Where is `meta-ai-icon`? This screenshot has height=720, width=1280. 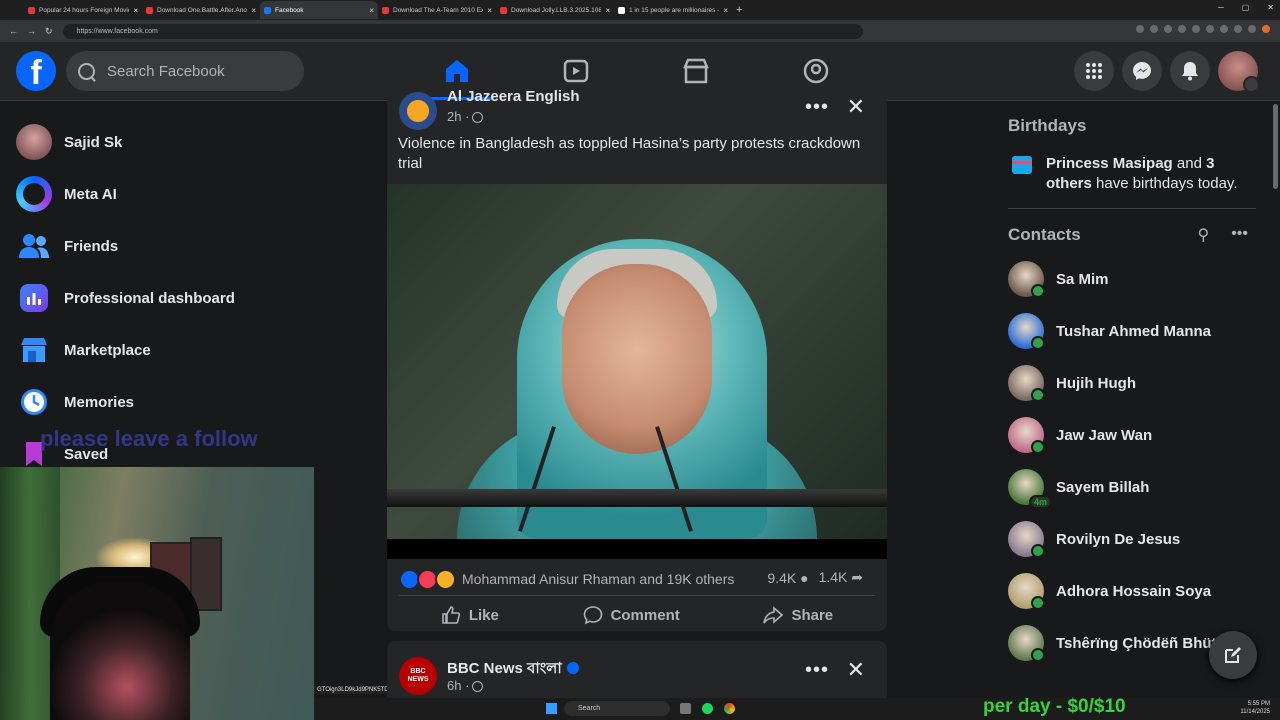
meta-ai-icon is located at coordinates (34, 194).